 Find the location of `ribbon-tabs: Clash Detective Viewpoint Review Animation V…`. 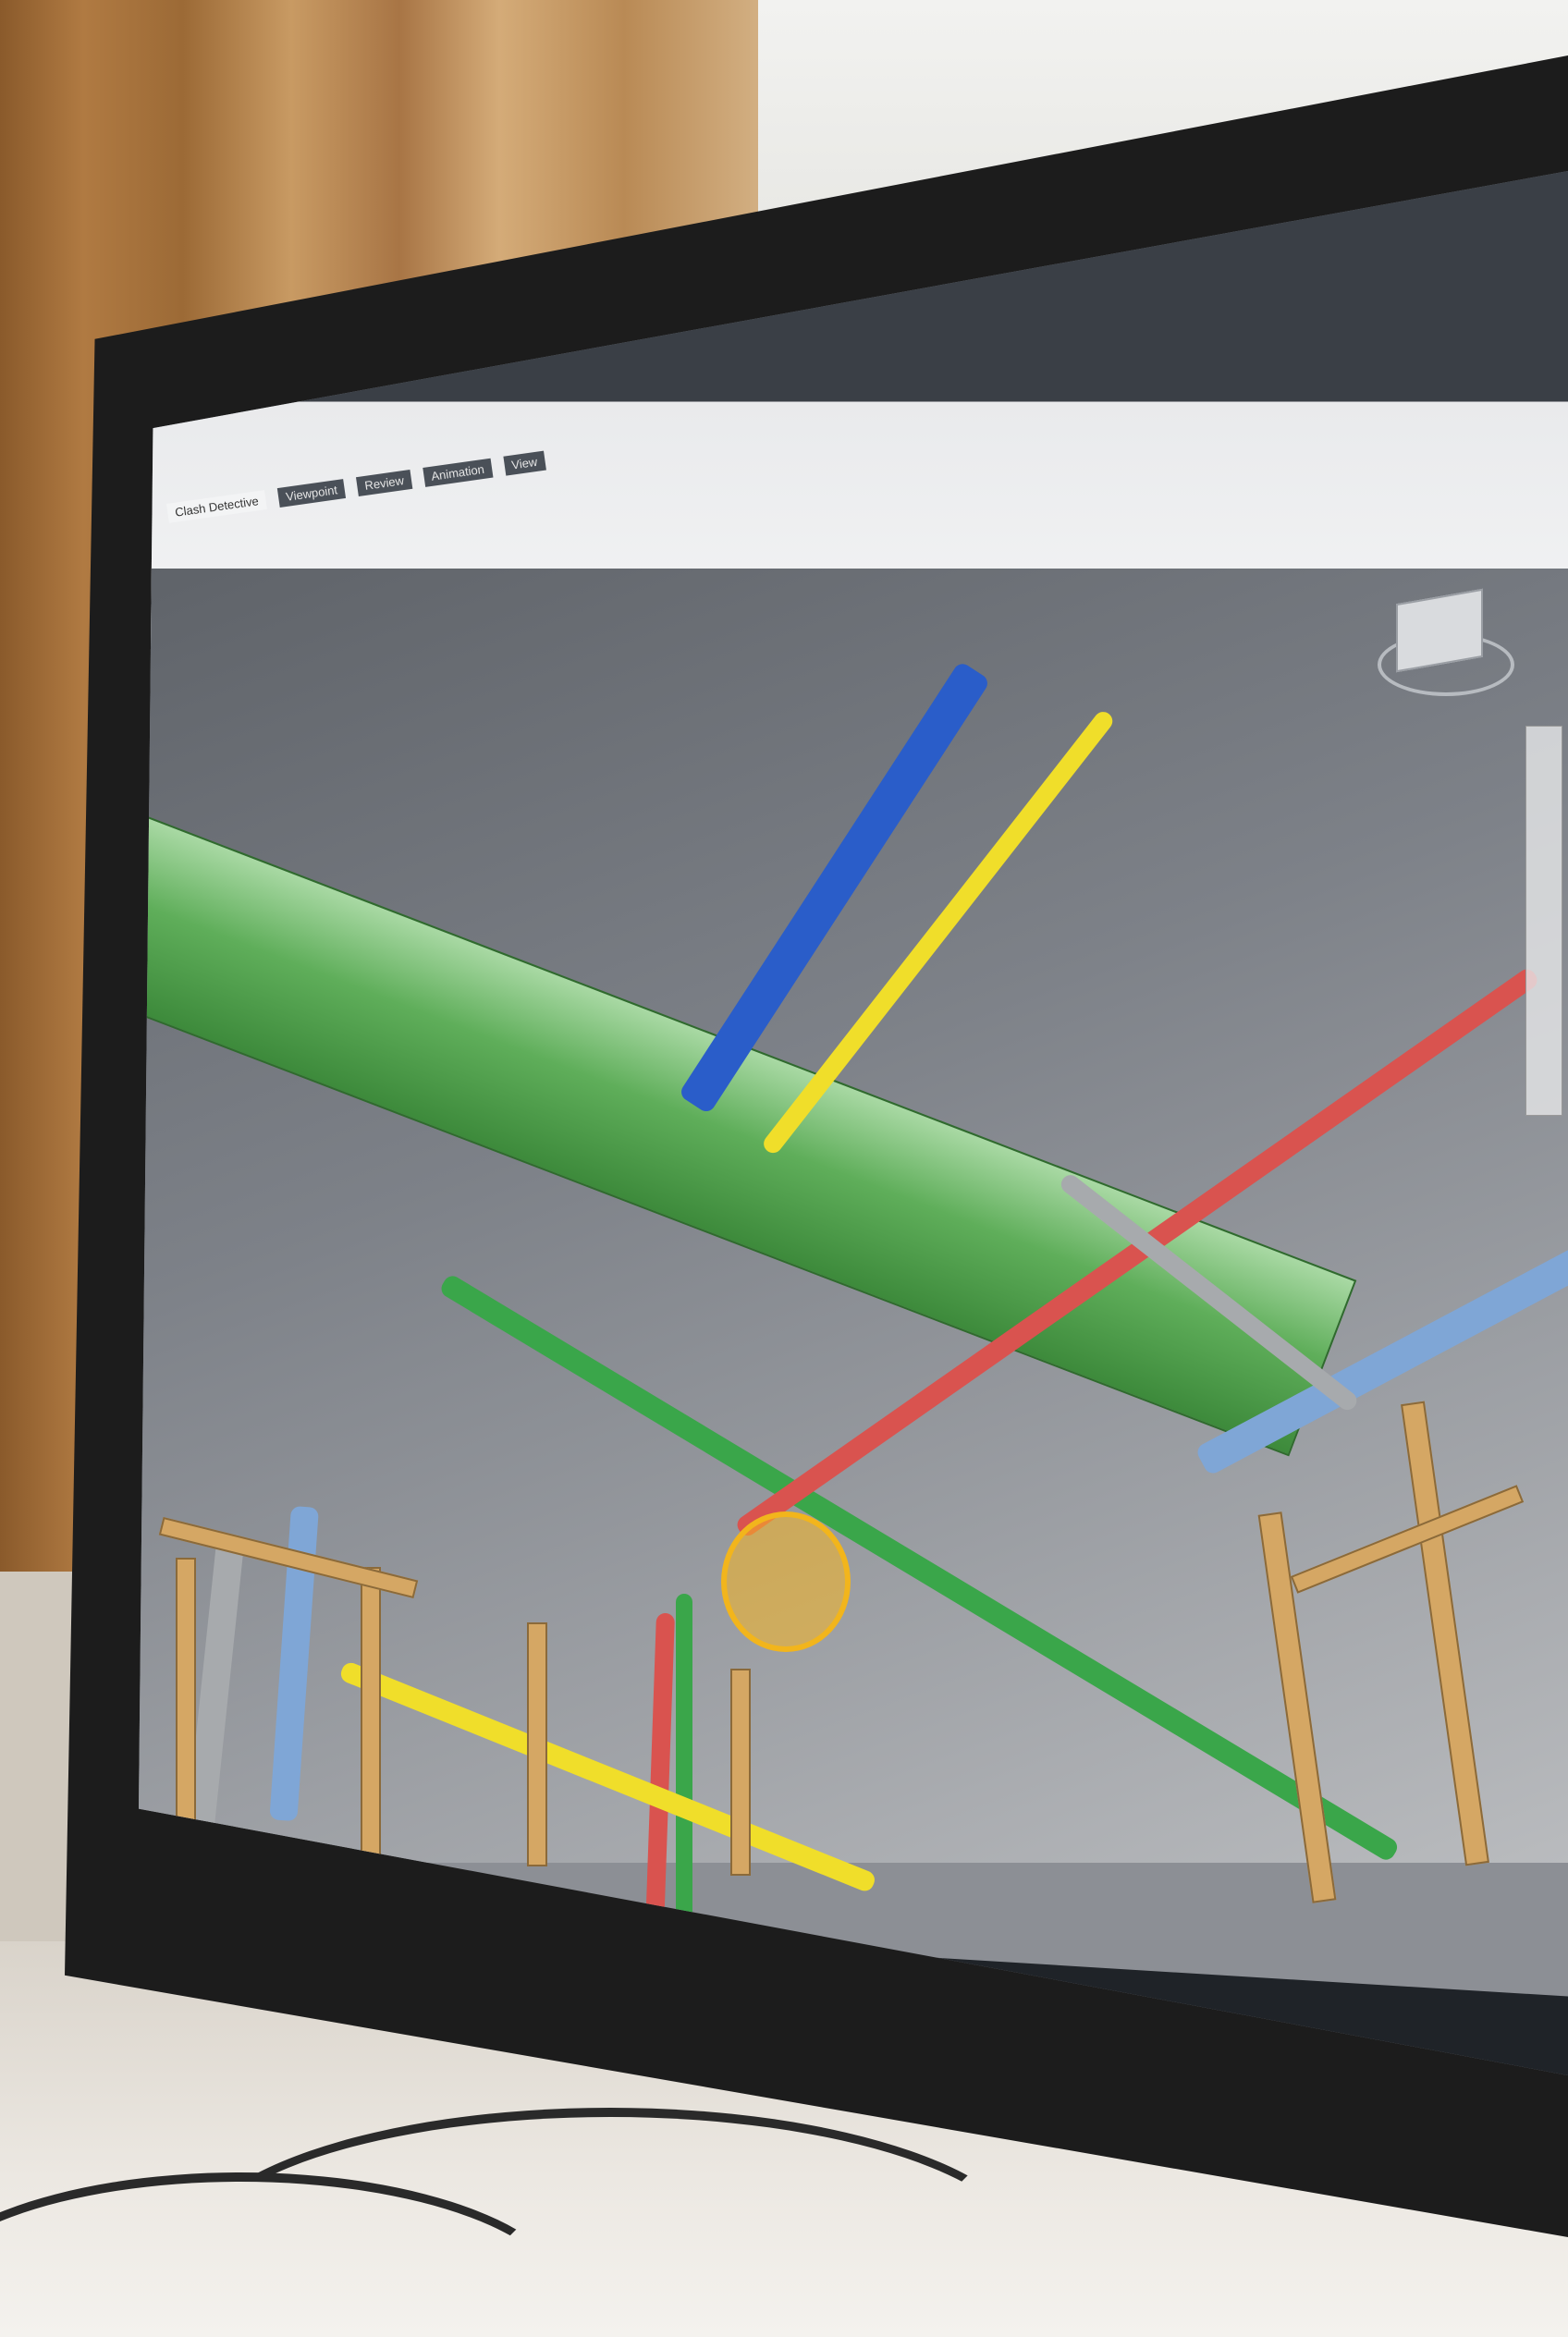

ribbon-tabs: Clash Detective Viewpoint Review Animation V… is located at coordinates (356, 486).